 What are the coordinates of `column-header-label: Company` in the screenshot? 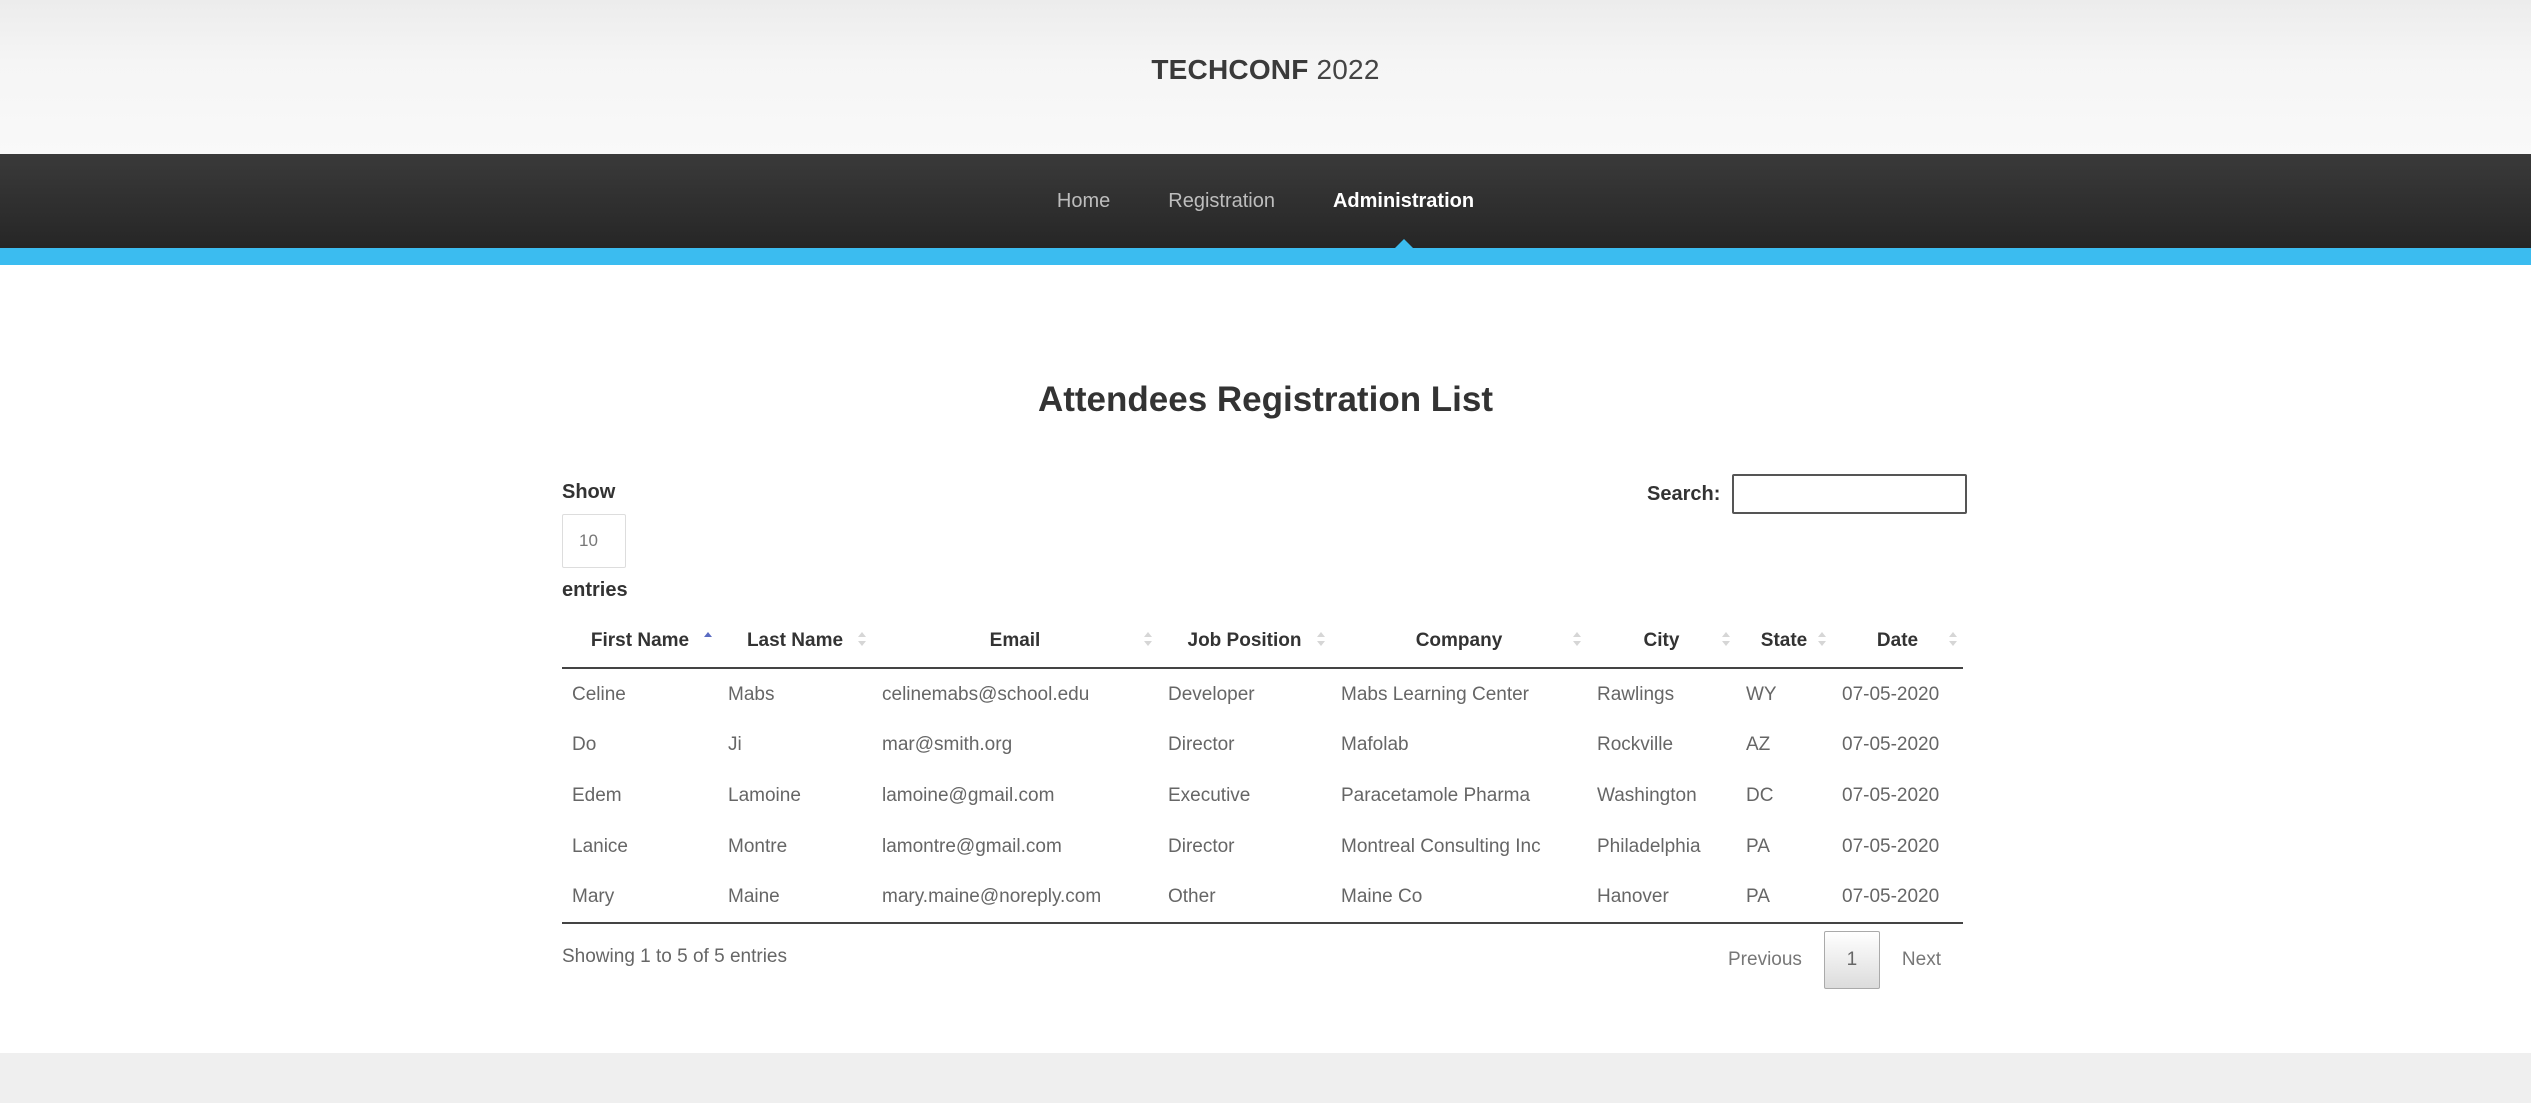 It's located at (1459, 640).